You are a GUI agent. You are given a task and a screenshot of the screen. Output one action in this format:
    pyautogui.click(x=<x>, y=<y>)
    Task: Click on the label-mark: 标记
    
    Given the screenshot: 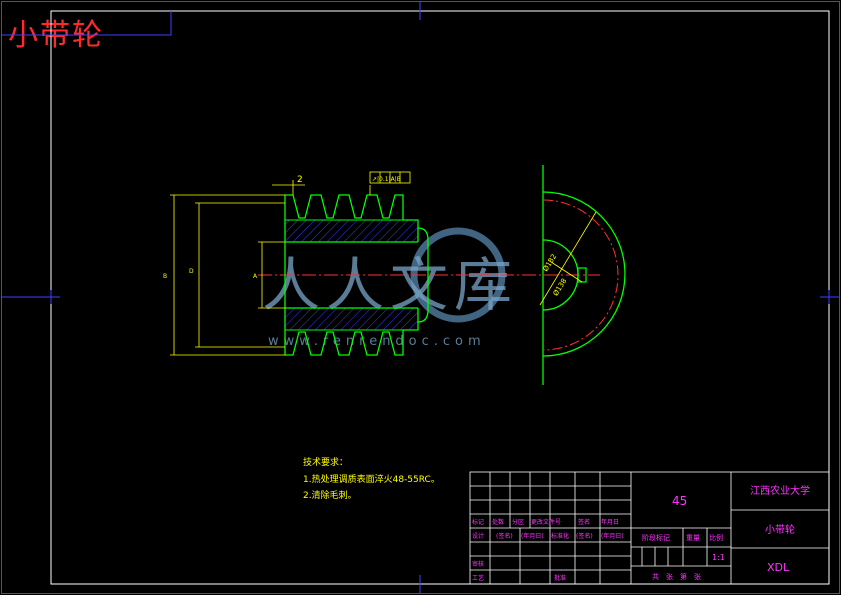 What is the action you would take?
    pyautogui.click(x=478, y=522)
    